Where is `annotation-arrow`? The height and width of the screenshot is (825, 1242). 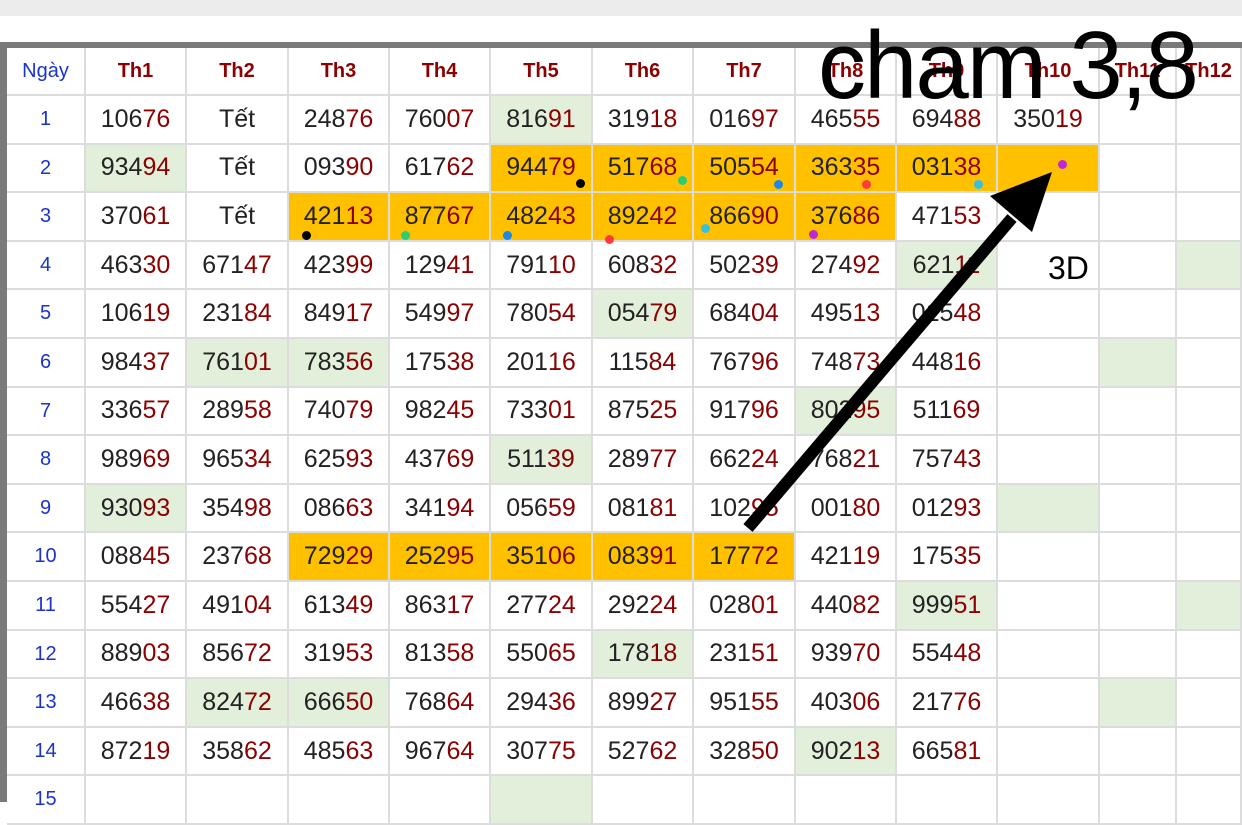 annotation-arrow is located at coordinates (897, 352).